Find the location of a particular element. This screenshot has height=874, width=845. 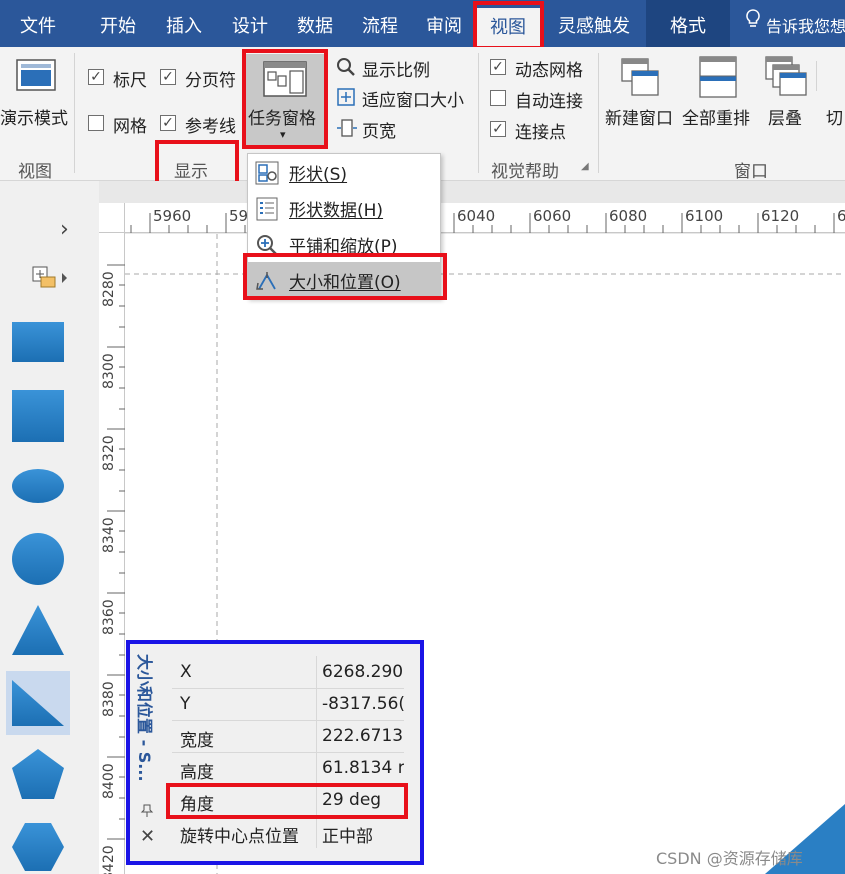

dropdown-caret-icon: ▾ is located at coordinates (283, 134).